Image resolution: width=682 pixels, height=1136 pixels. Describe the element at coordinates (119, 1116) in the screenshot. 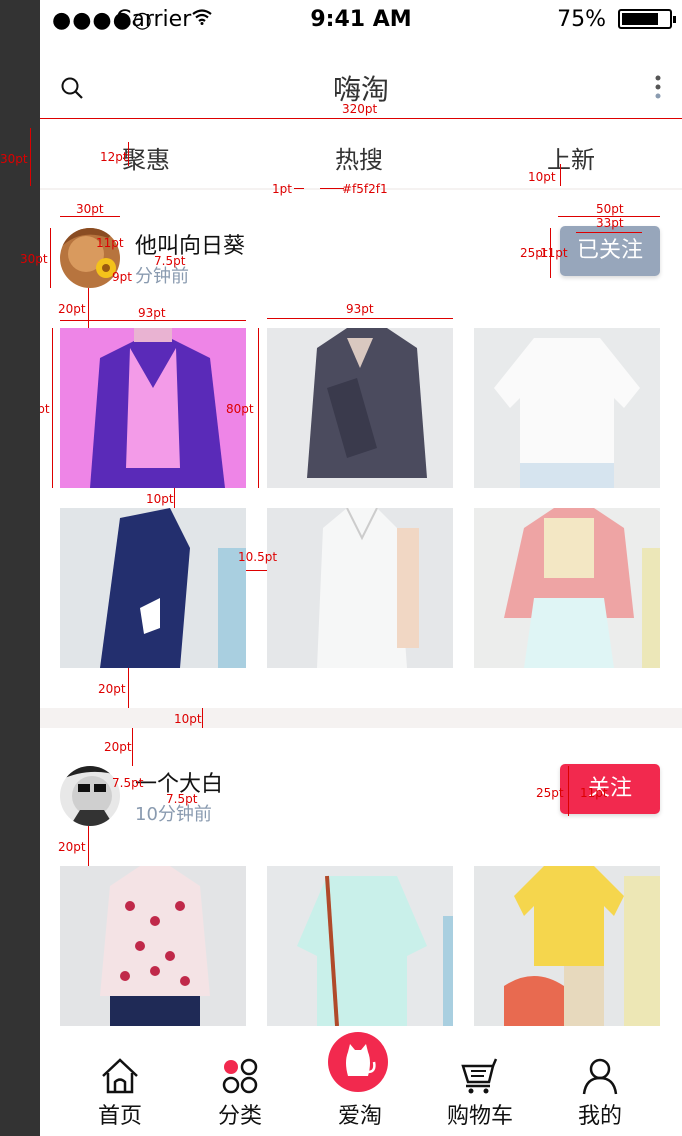

I see `tab-label: 首页` at that location.